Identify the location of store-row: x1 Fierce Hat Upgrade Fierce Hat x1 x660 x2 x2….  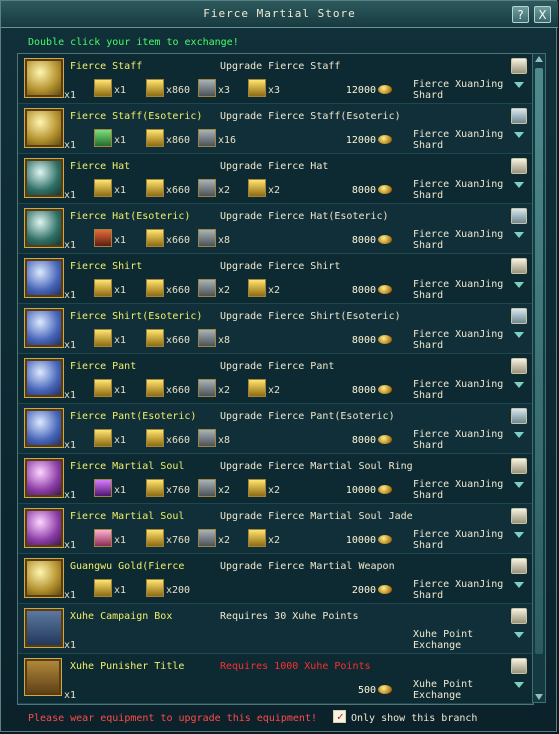
(275, 179).